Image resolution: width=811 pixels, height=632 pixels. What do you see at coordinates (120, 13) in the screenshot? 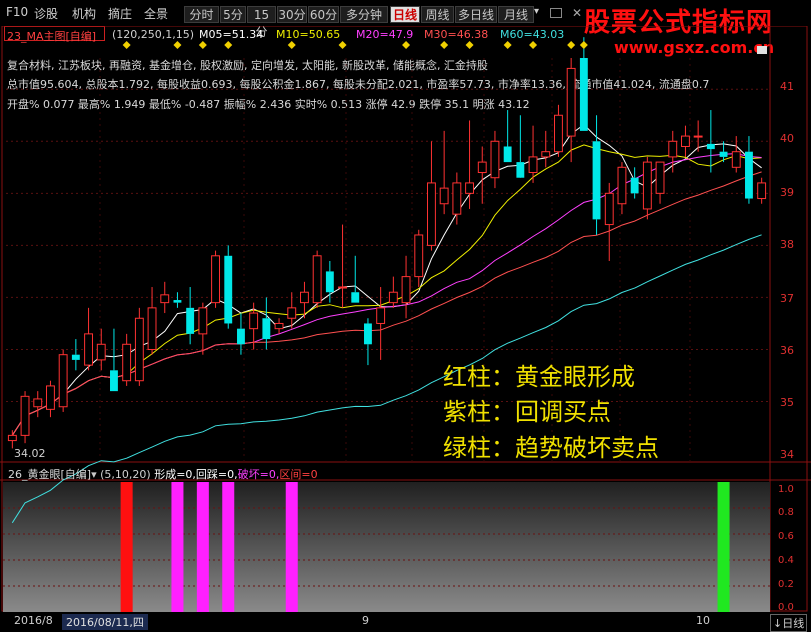
I see `excerpt-button: 摘庄` at bounding box center [120, 13].